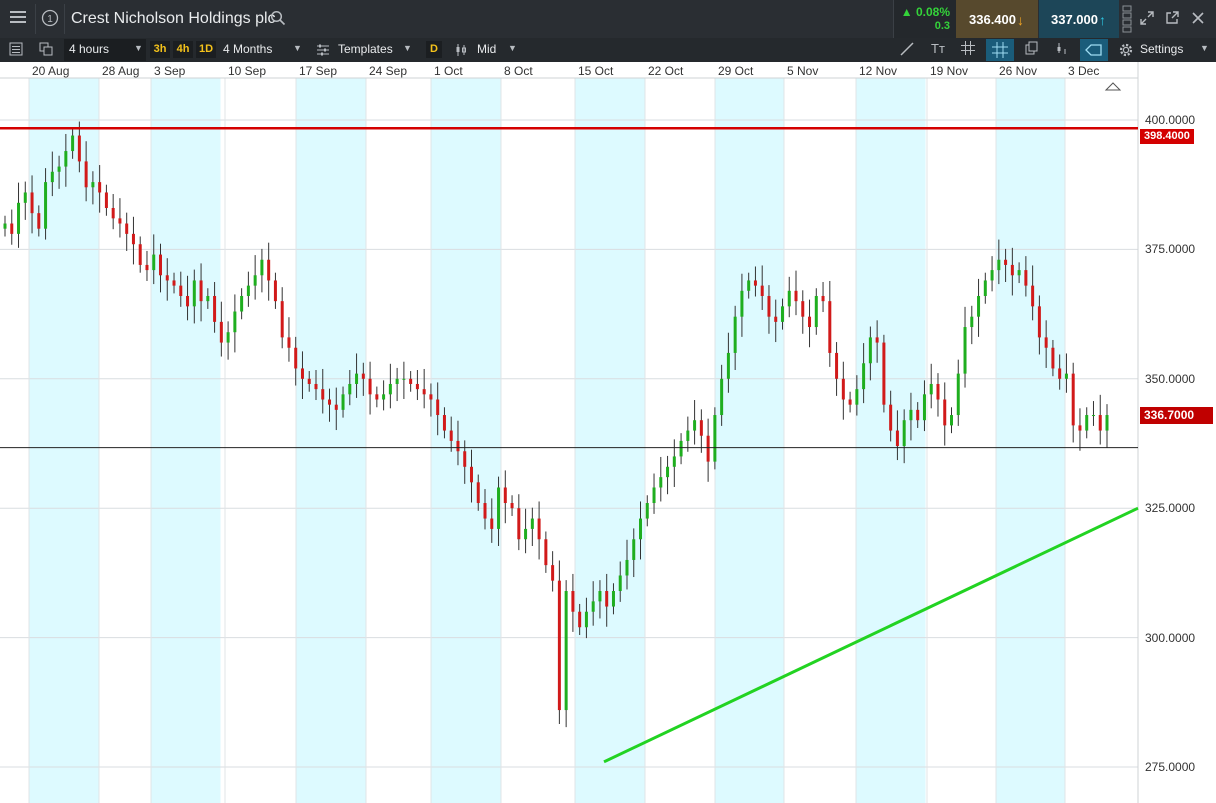  What do you see at coordinates (248, 49) in the screenshot?
I see `range-value: 4 Months` at bounding box center [248, 49].